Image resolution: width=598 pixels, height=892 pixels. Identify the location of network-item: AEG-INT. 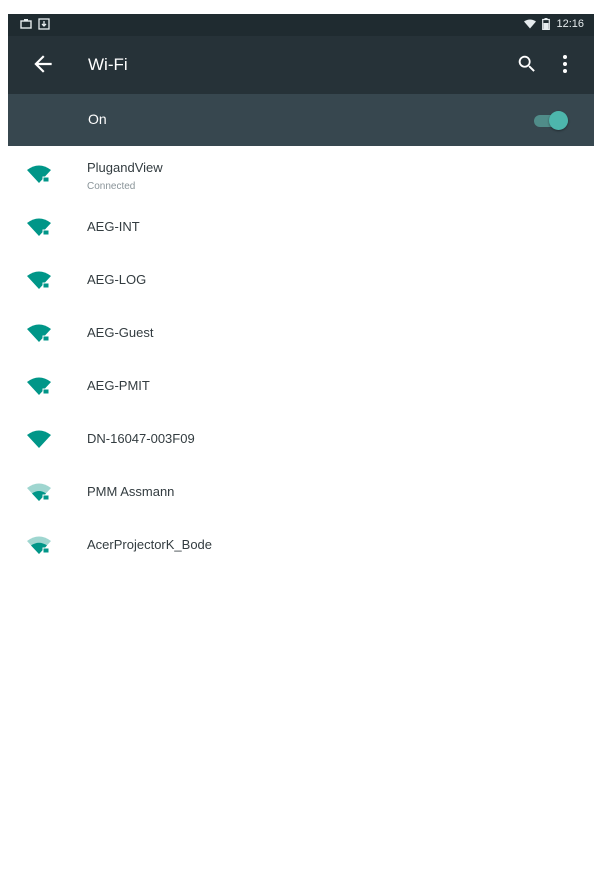
(301, 226).